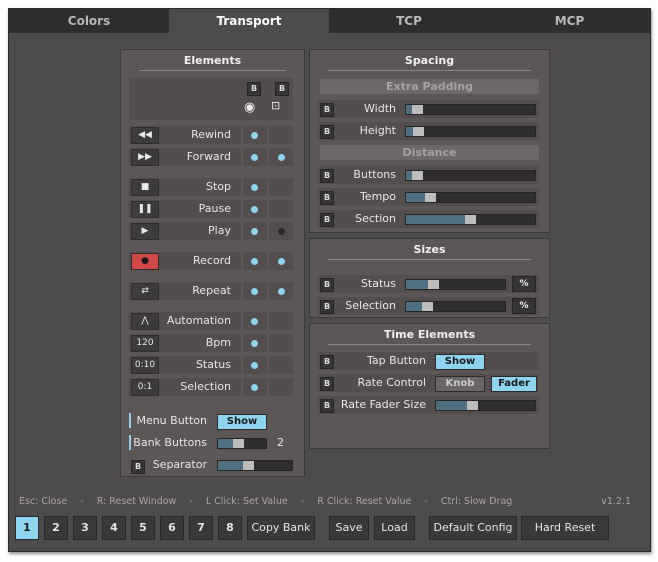  I want to click on element-label: Rewind, so click(211, 134).